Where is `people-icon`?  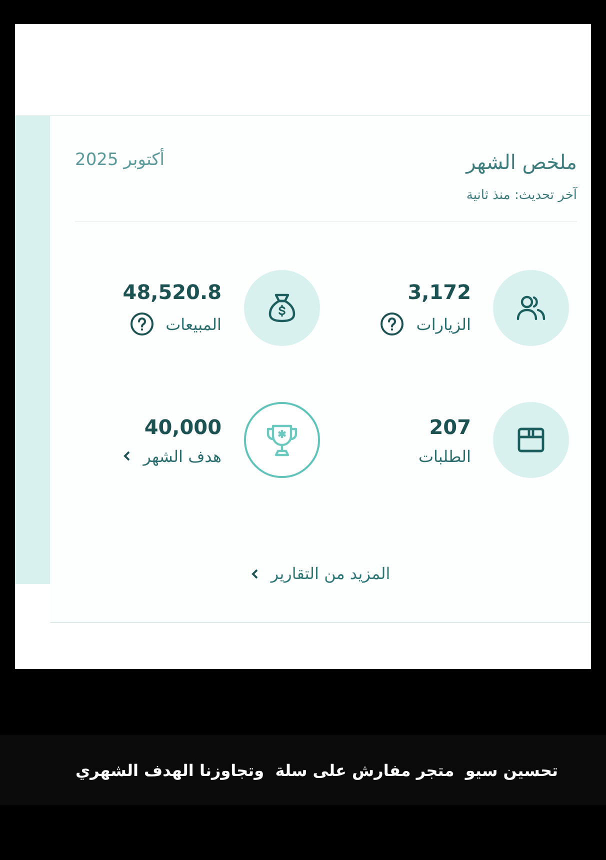
people-icon is located at coordinates (531, 308).